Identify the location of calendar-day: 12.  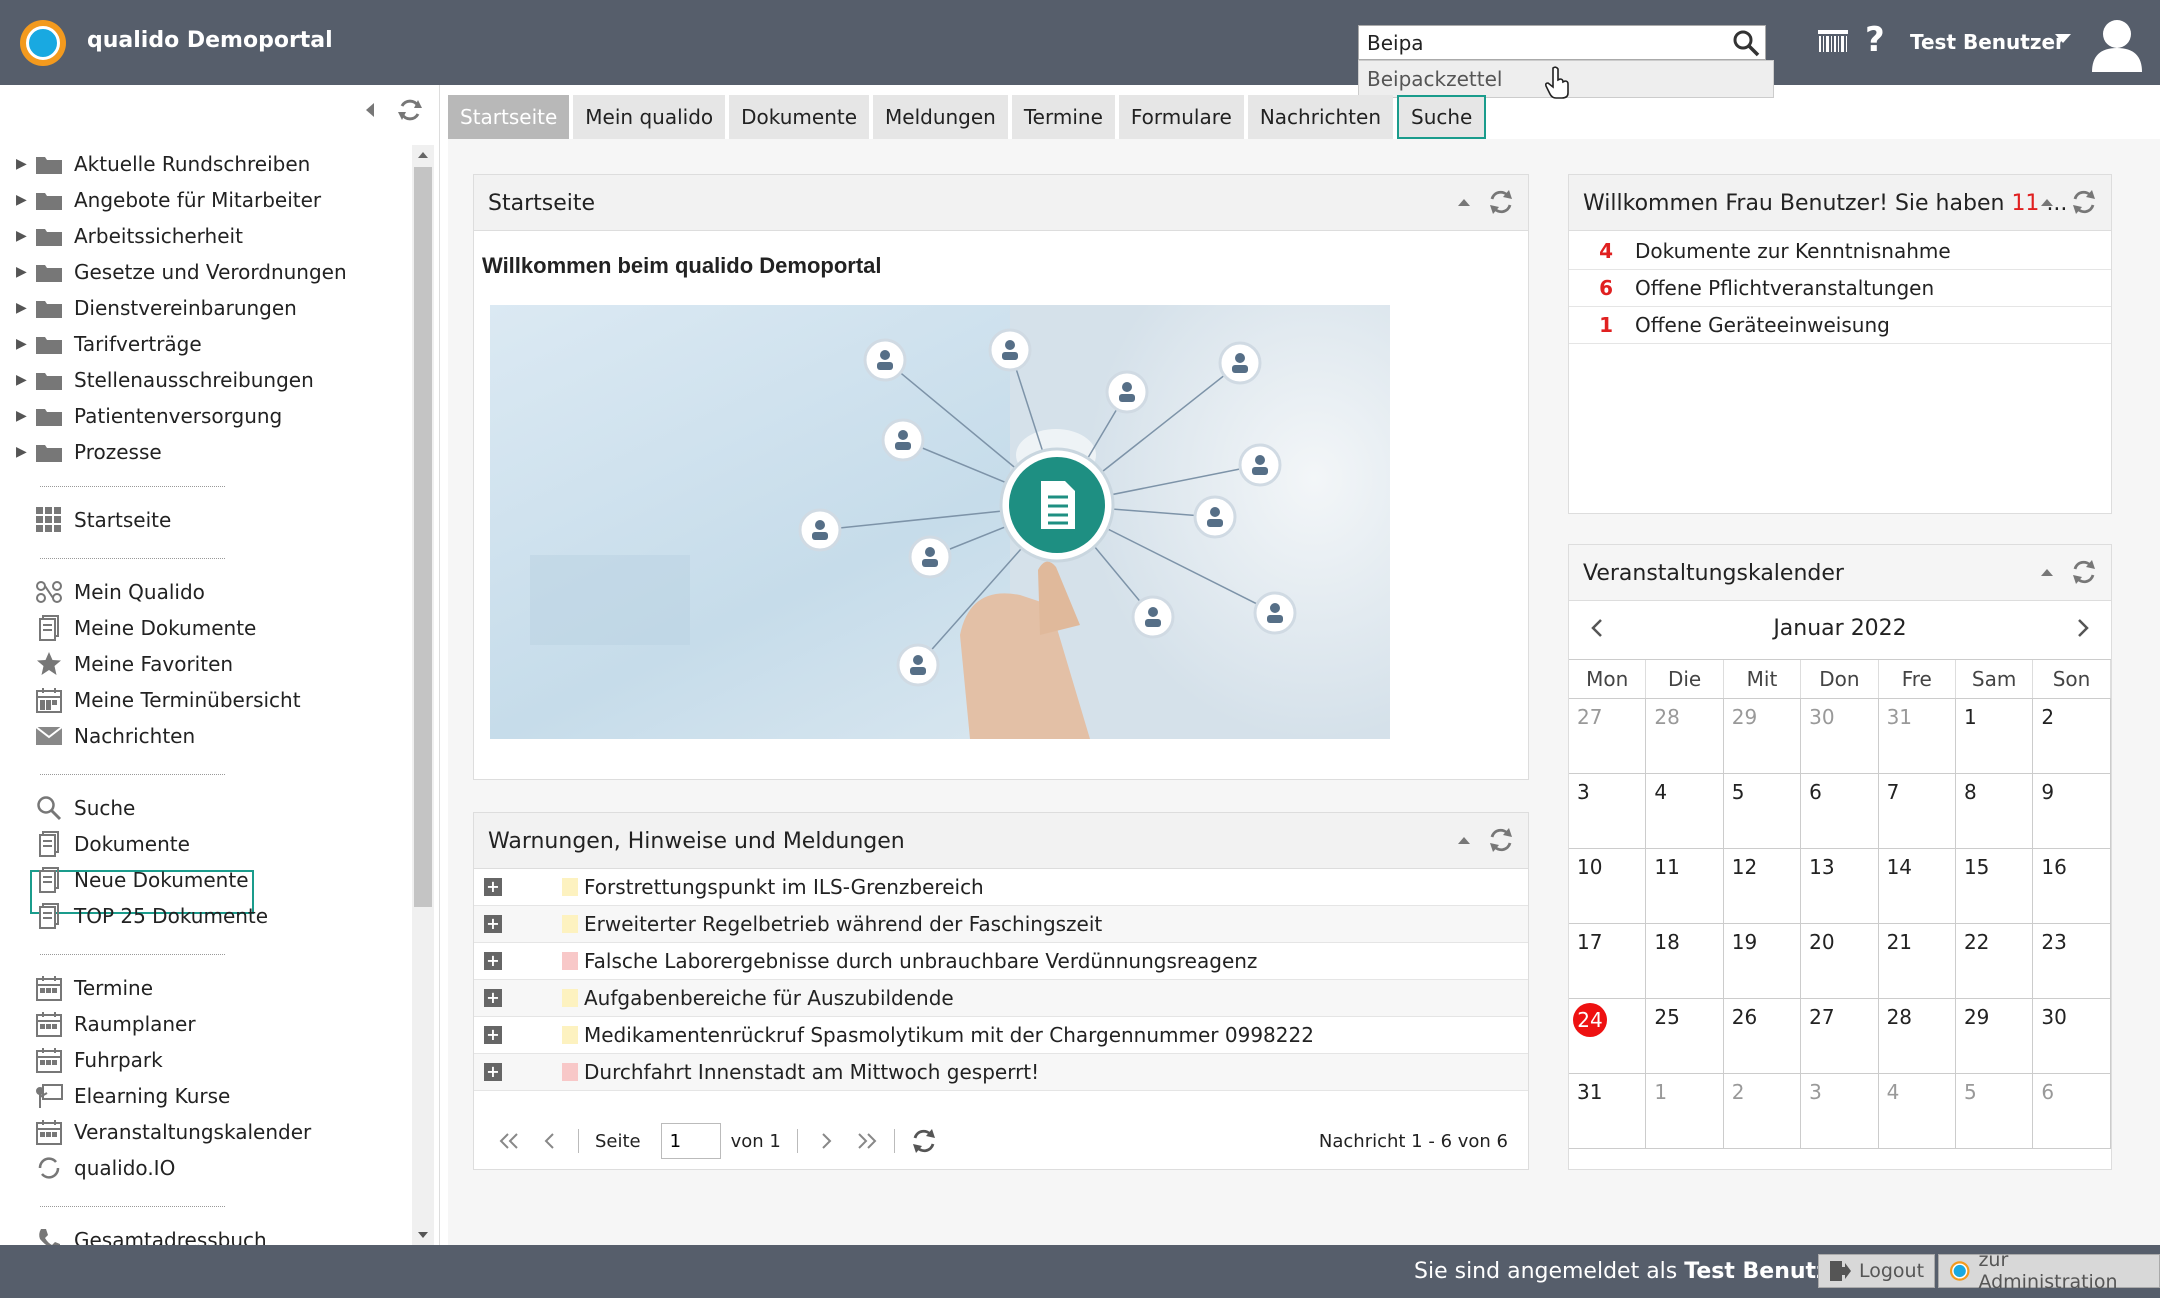
(1762, 886).